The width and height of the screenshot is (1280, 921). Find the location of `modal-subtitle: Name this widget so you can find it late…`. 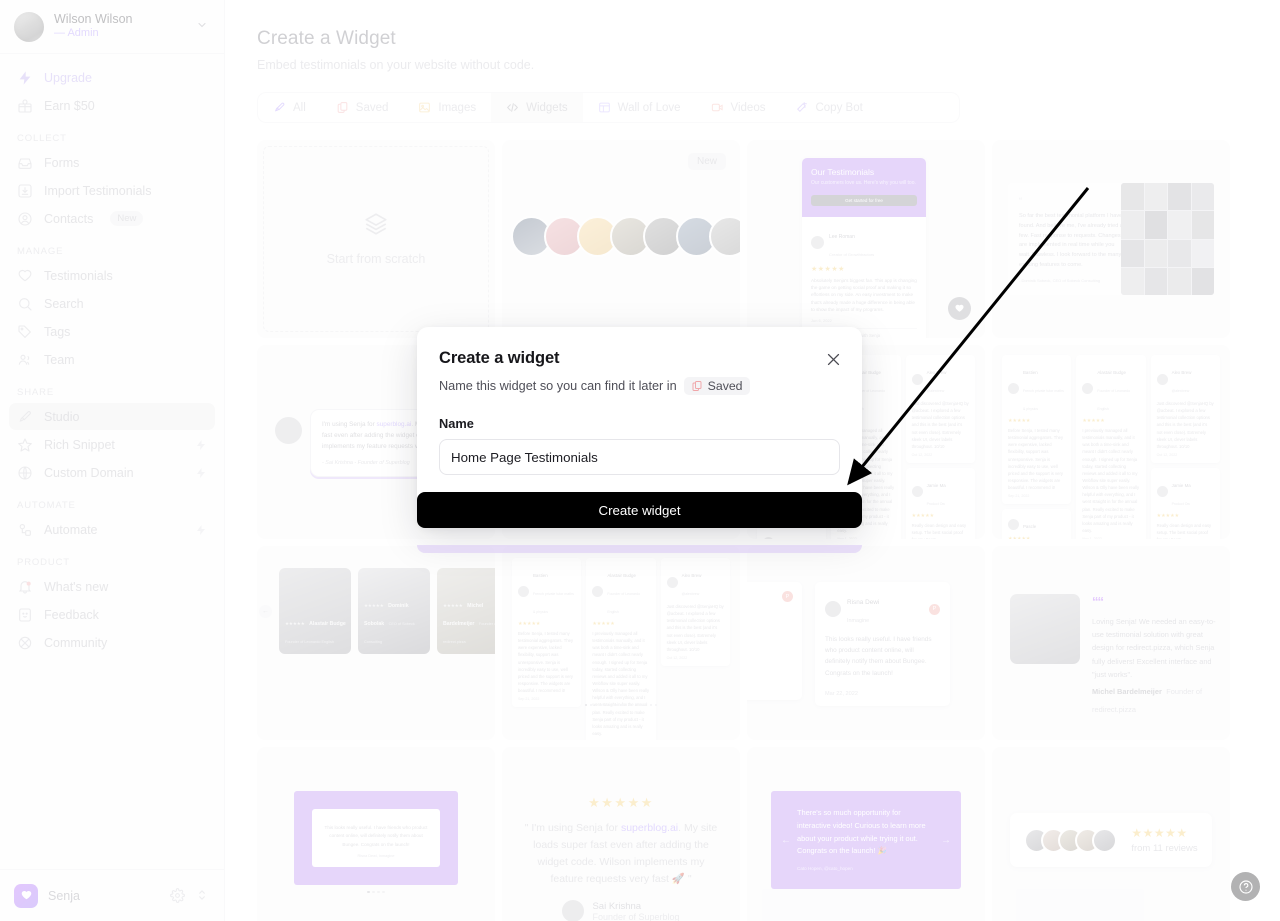

modal-subtitle: Name this widget so you can find it late… is located at coordinates (639, 386).